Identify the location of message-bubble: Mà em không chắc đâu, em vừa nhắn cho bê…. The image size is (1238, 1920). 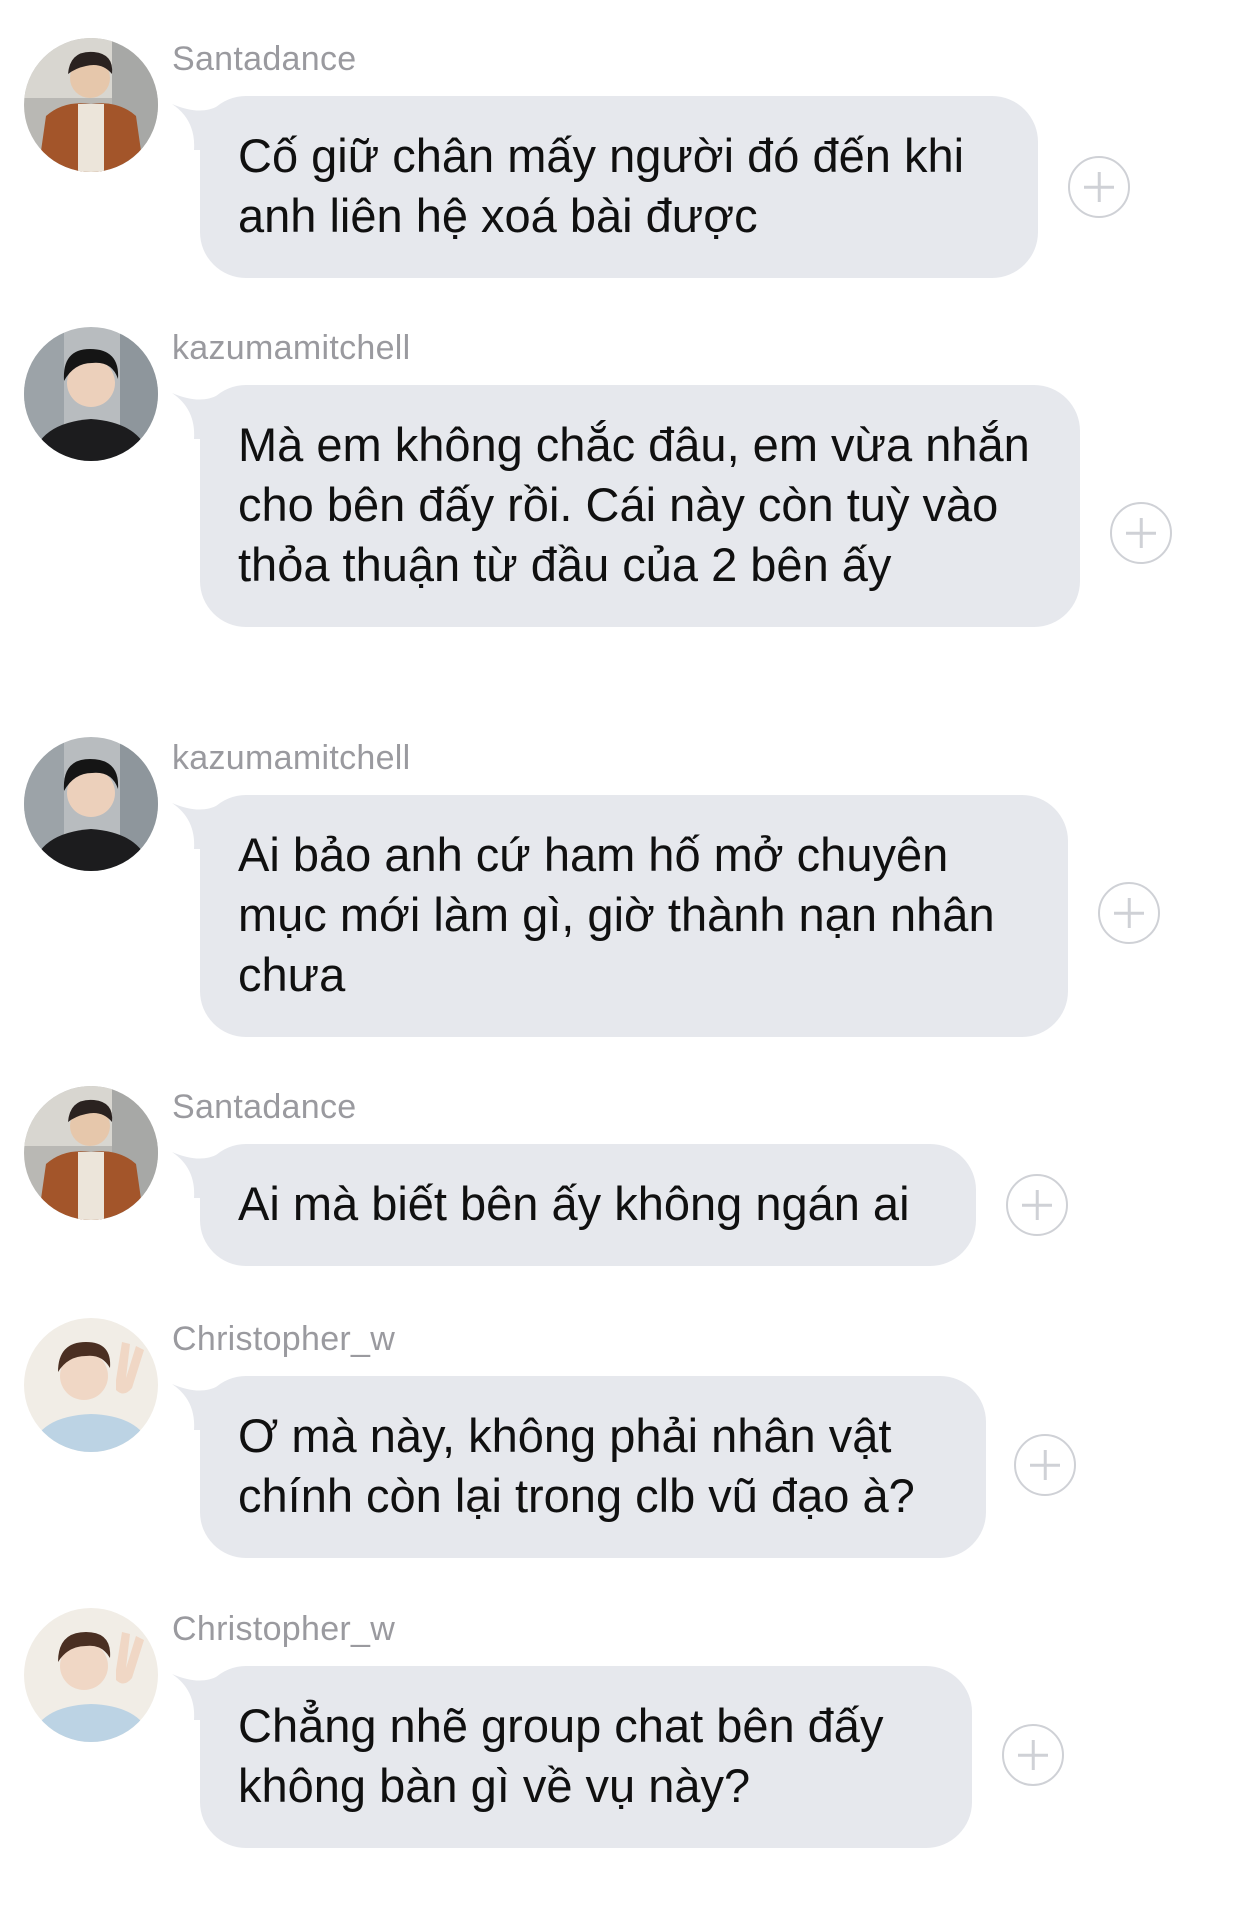
(640, 506).